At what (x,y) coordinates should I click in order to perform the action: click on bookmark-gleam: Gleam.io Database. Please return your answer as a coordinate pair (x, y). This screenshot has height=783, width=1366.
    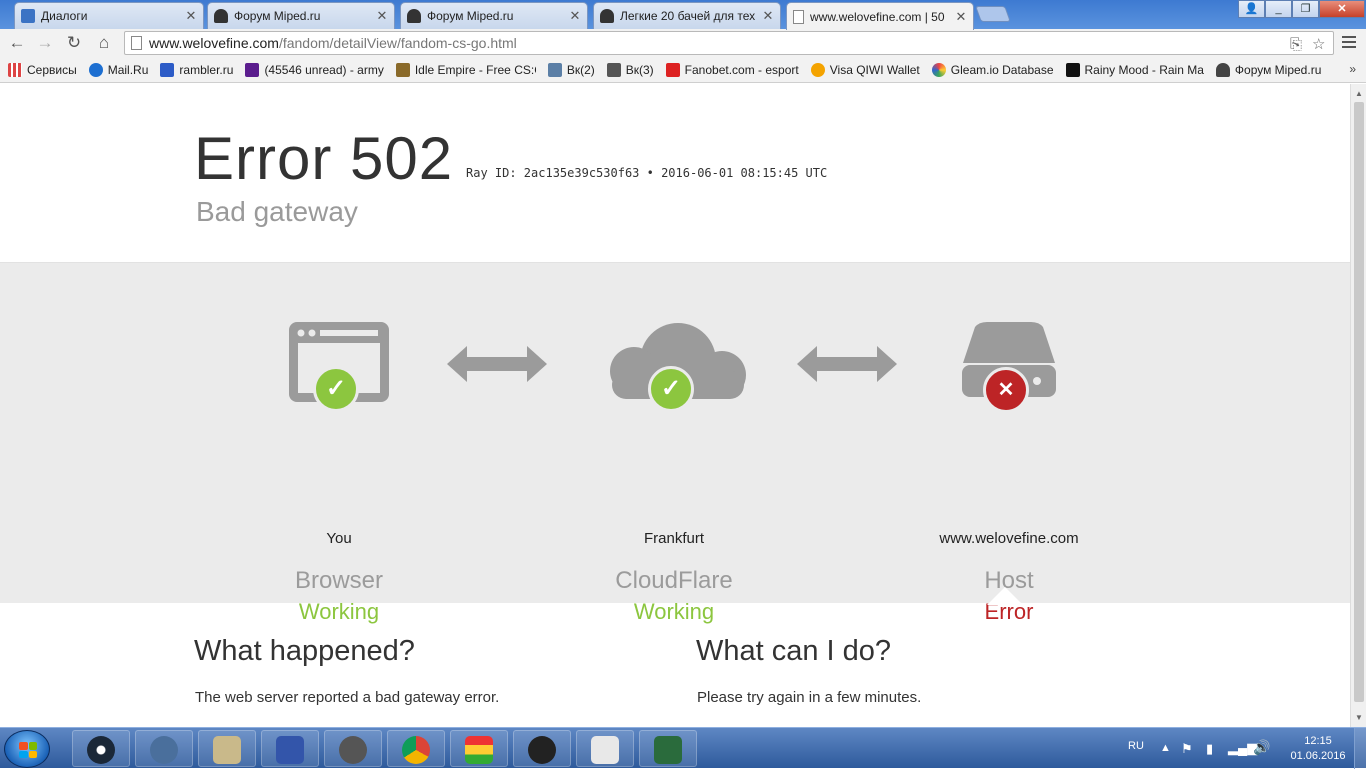
    Looking at the image, I should click on (992, 70).